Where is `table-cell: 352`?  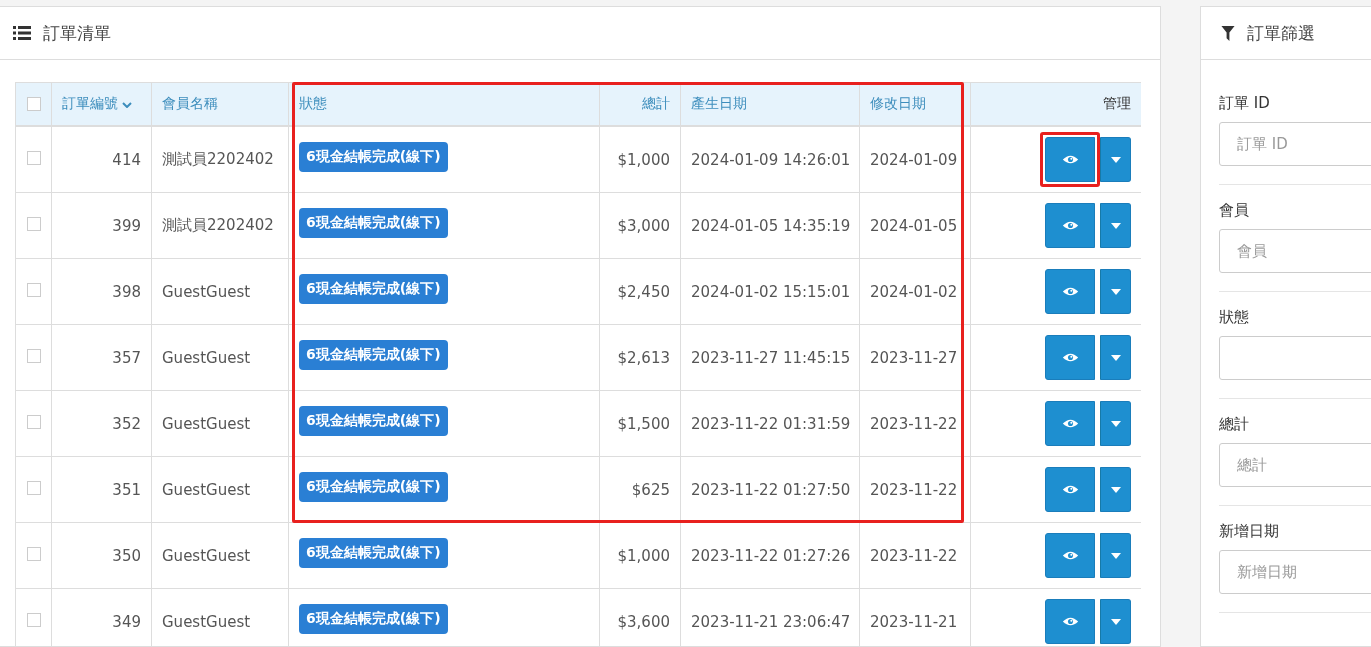 table-cell: 352 is located at coordinates (126, 423).